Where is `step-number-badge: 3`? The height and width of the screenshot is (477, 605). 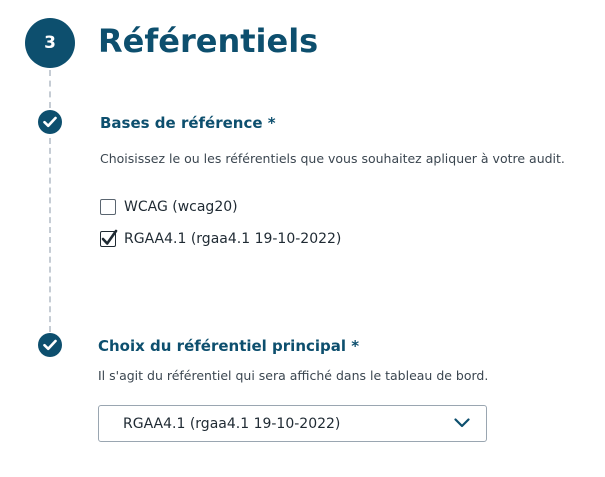 step-number-badge: 3 is located at coordinates (50, 43).